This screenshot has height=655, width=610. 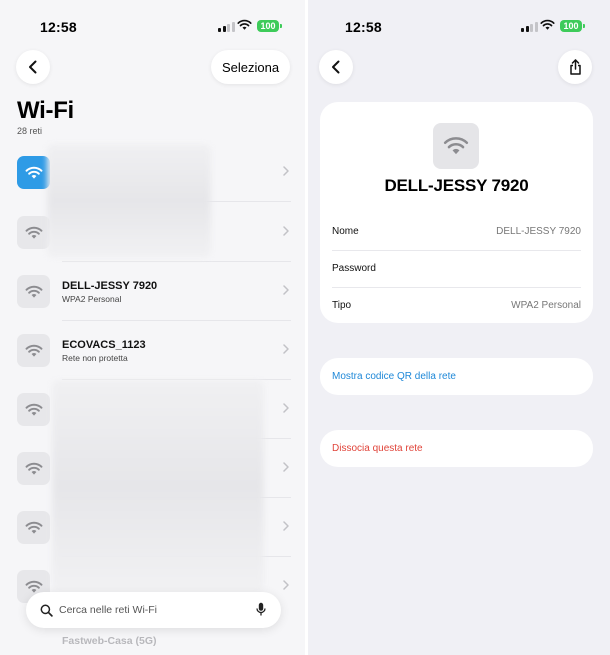 What do you see at coordinates (144, 610) in the screenshot?
I see `search-input` at bounding box center [144, 610].